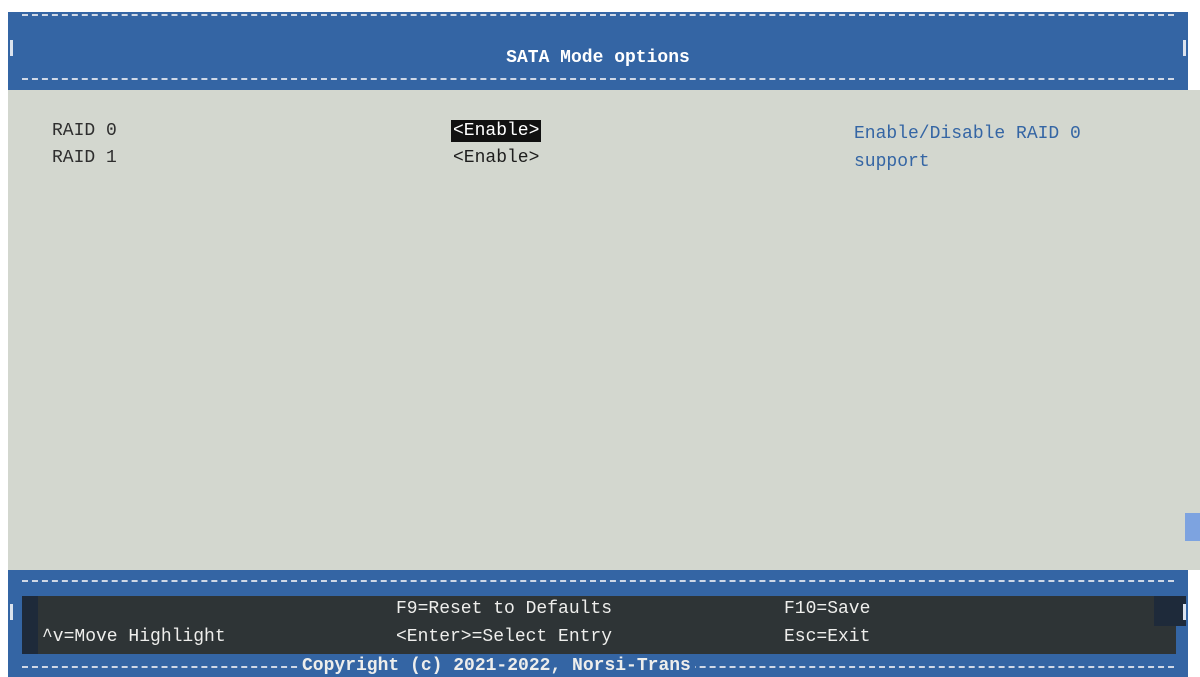  What do you see at coordinates (84, 158) in the screenshot?
I see `option-label-raid1: RAID 1` at bounding box center [84, 158].